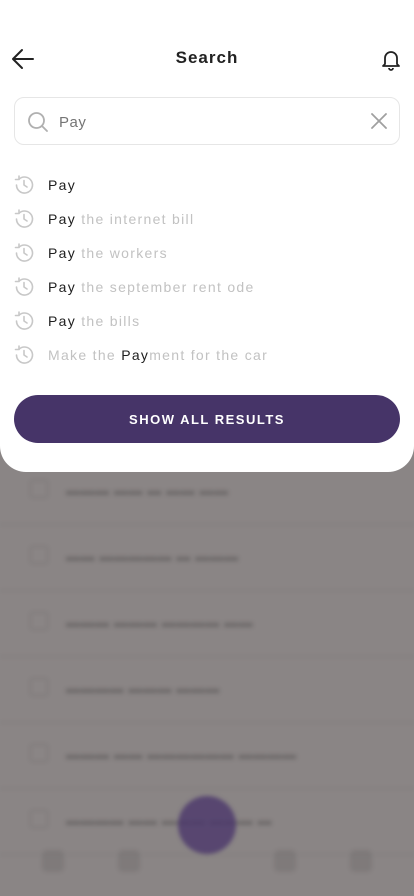 Image resolution: width=414 pixels, height=896 pixels. I want to click on background-row-text: ▬▬▬ ▬▬ ▬▬▬▬▬▬ ▬▬▬▬, so click(181, 754).